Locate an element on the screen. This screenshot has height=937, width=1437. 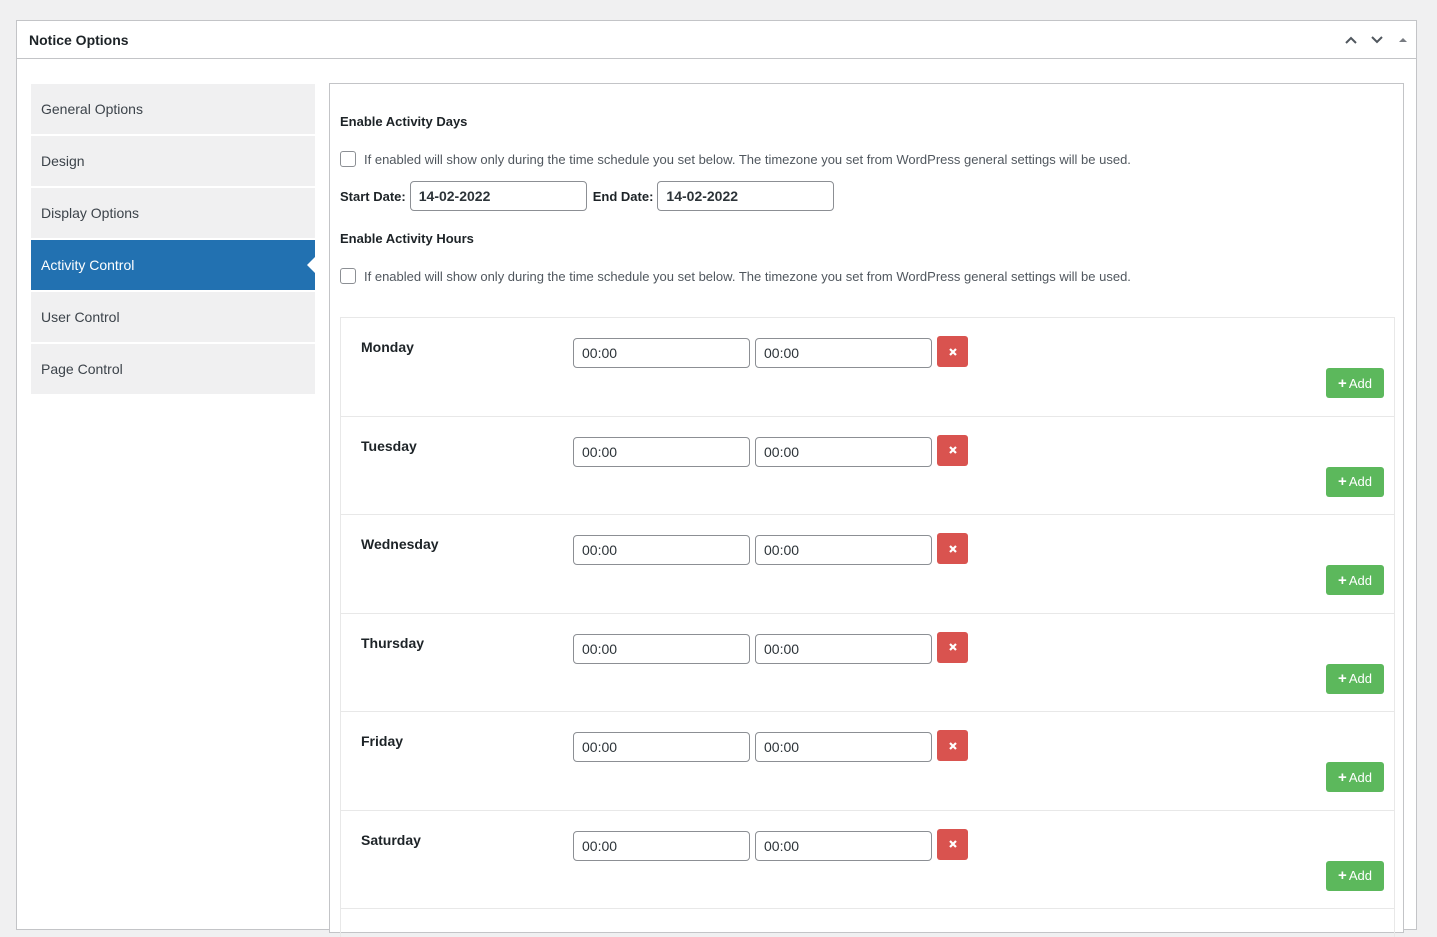
sidebar-item-user-control: User Control is located at coordinates (173, 317).